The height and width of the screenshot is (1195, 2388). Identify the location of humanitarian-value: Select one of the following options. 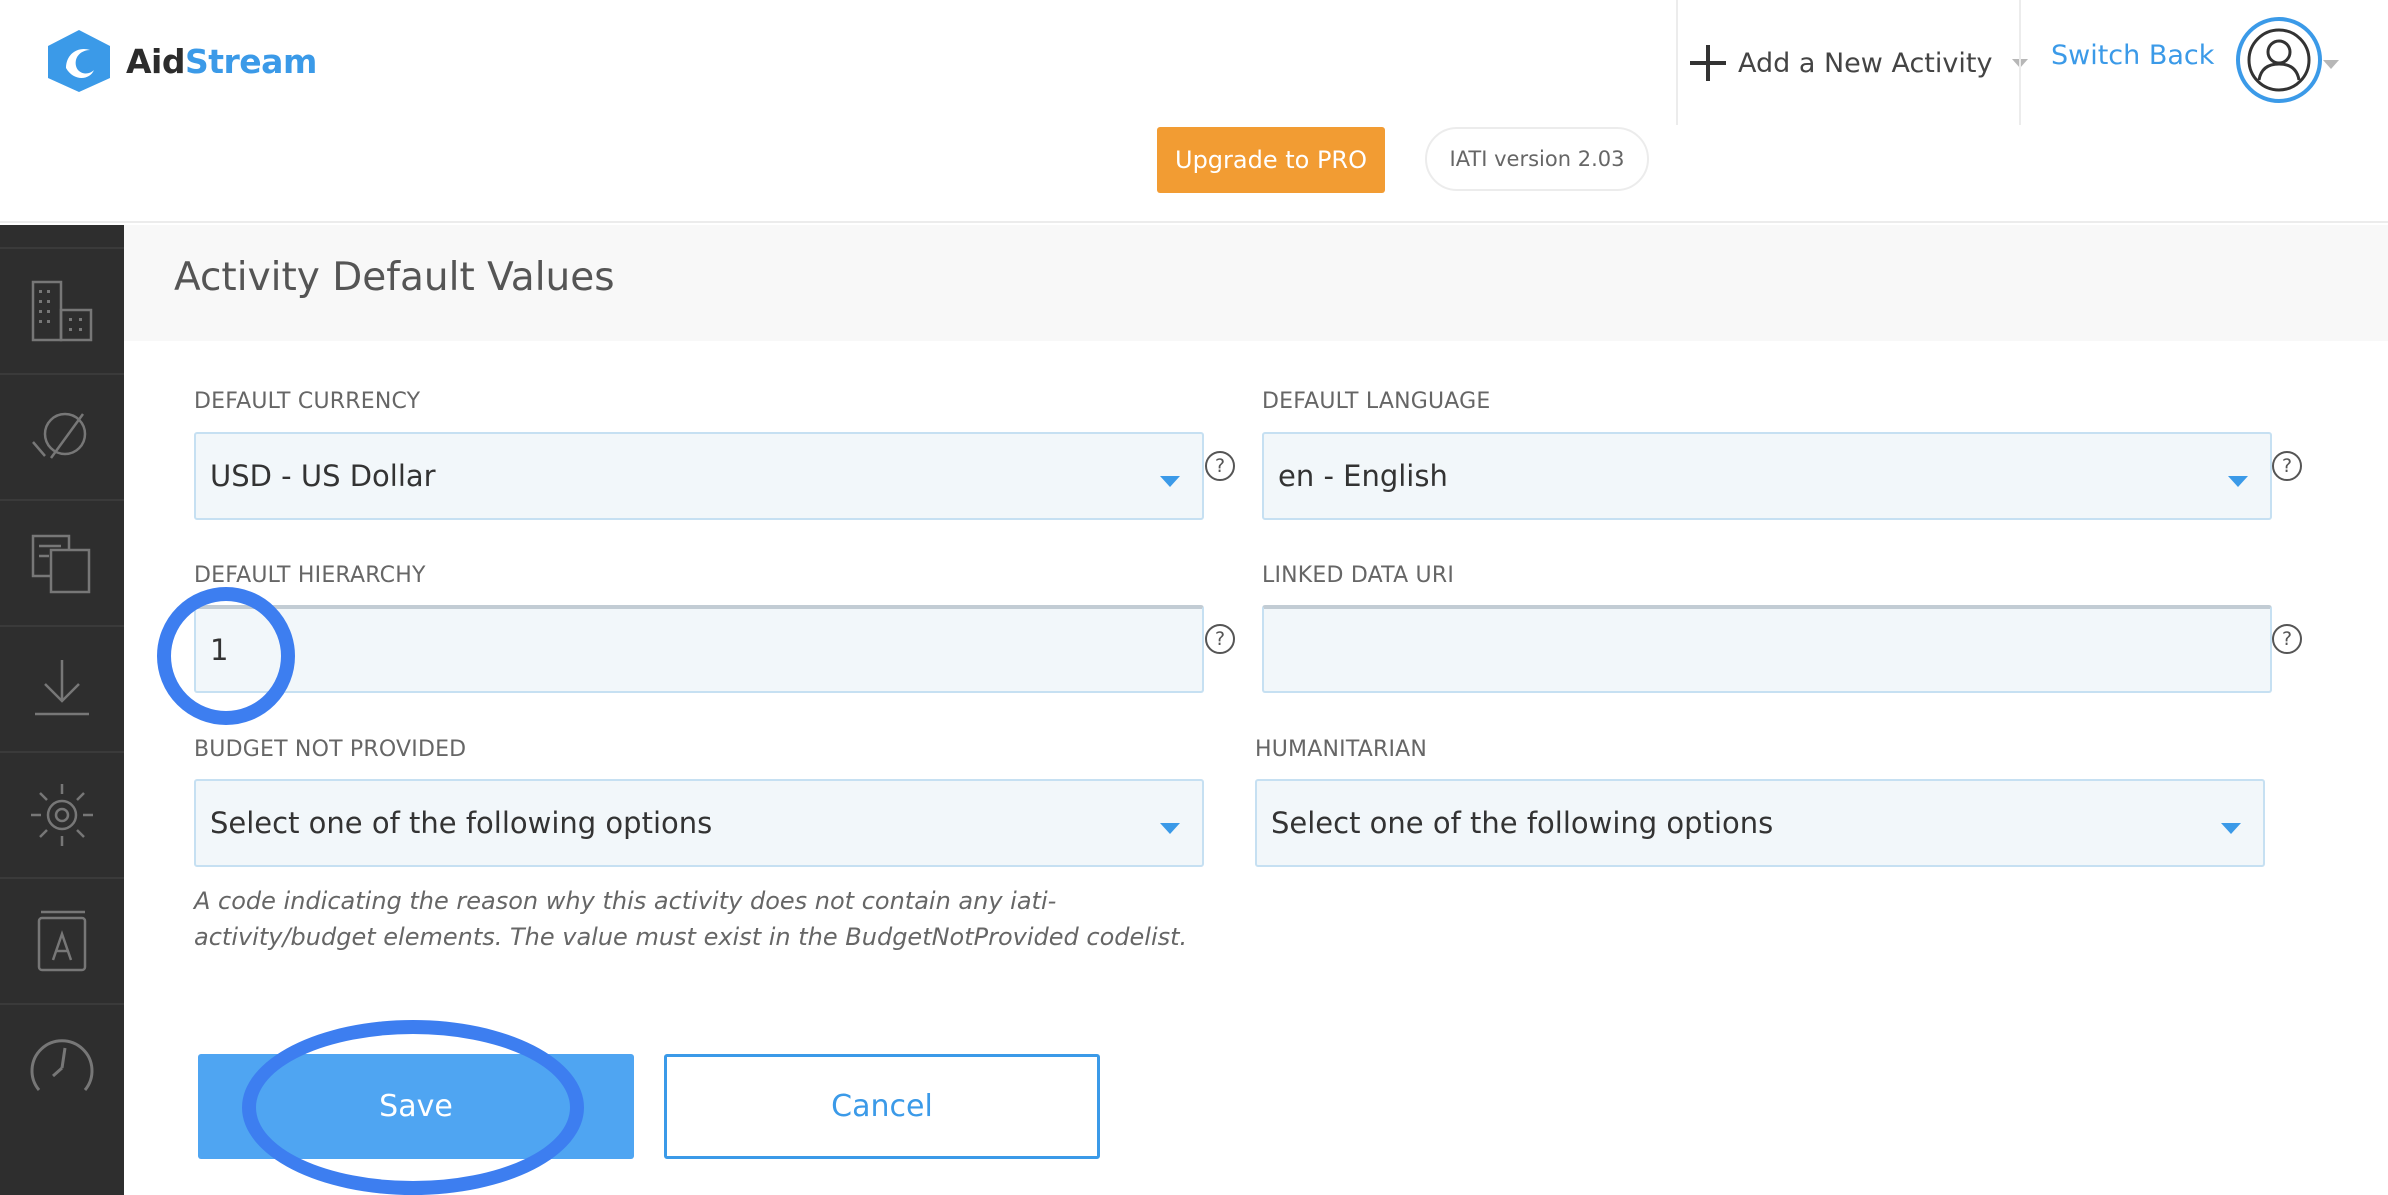
(1522, 823).